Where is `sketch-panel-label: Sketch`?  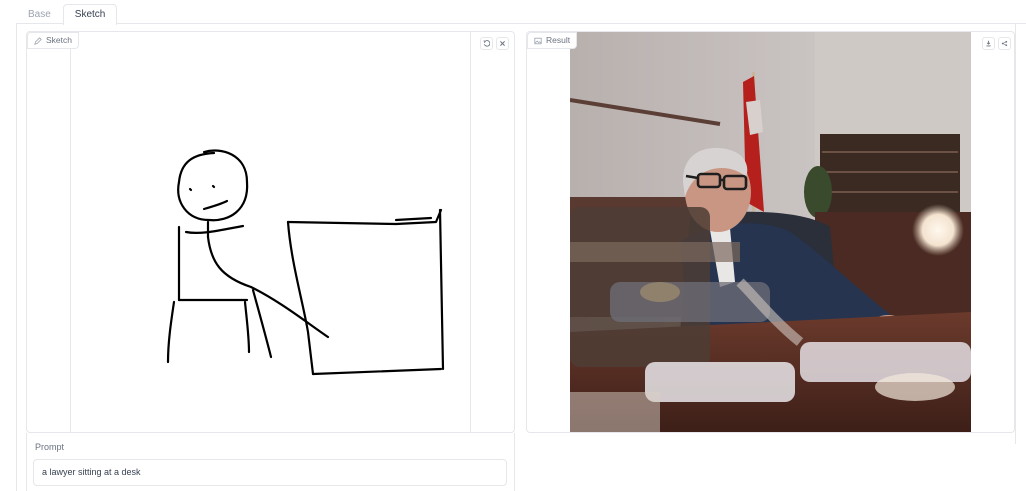 sketch-panel-label: Sketch is located at coordinates (53, 40).